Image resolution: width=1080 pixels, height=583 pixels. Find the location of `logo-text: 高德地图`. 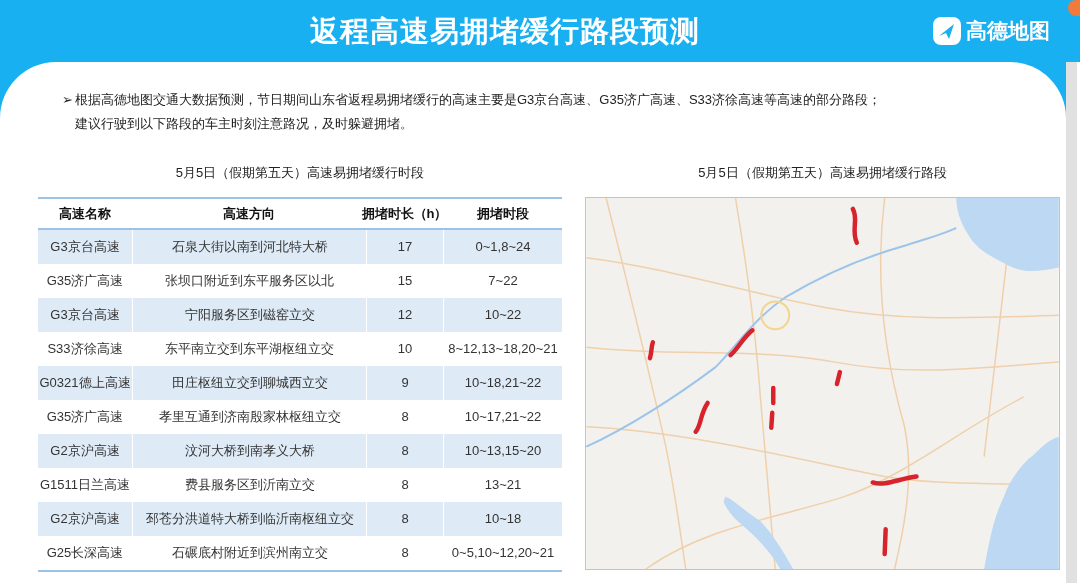

logo-text: 高德地图 is located at coordinates (1008, 31).